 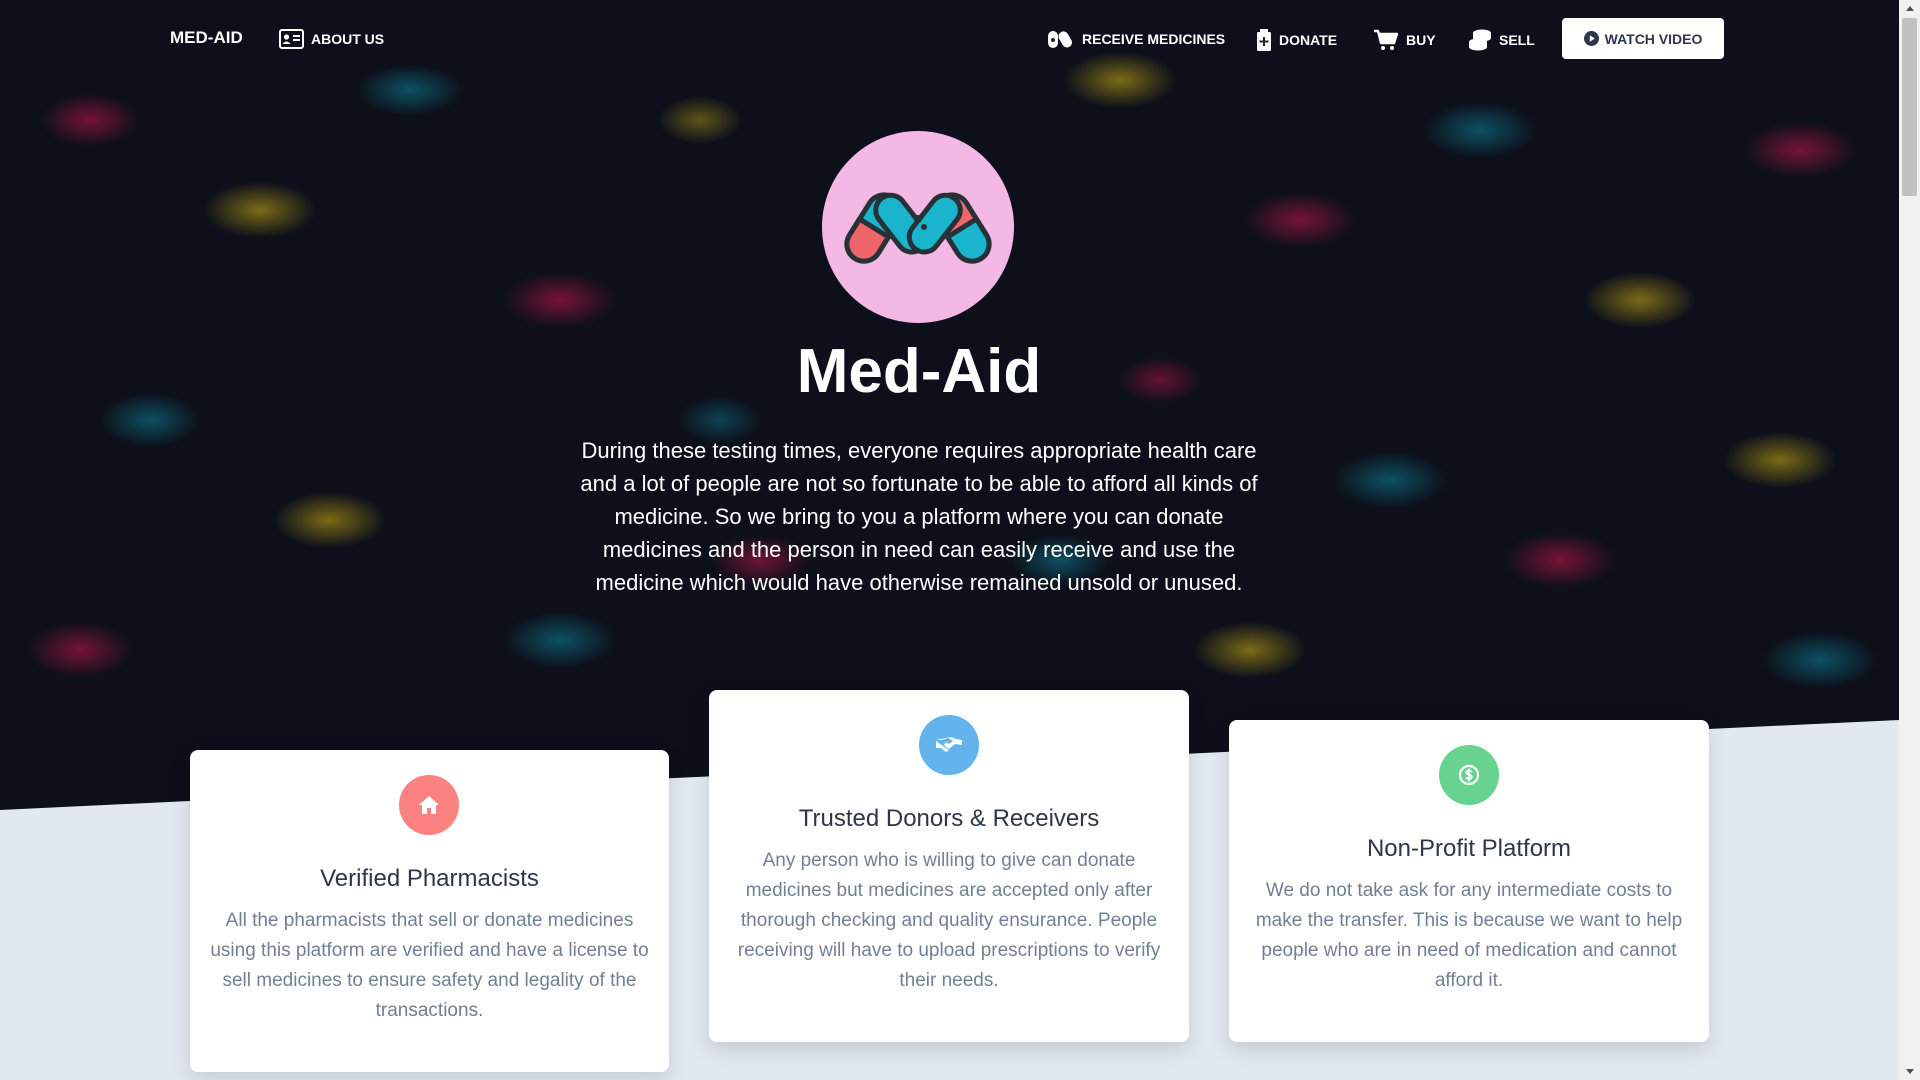 I want to click on card-title: Verified Pharmacists, so click(x=429, y=878).